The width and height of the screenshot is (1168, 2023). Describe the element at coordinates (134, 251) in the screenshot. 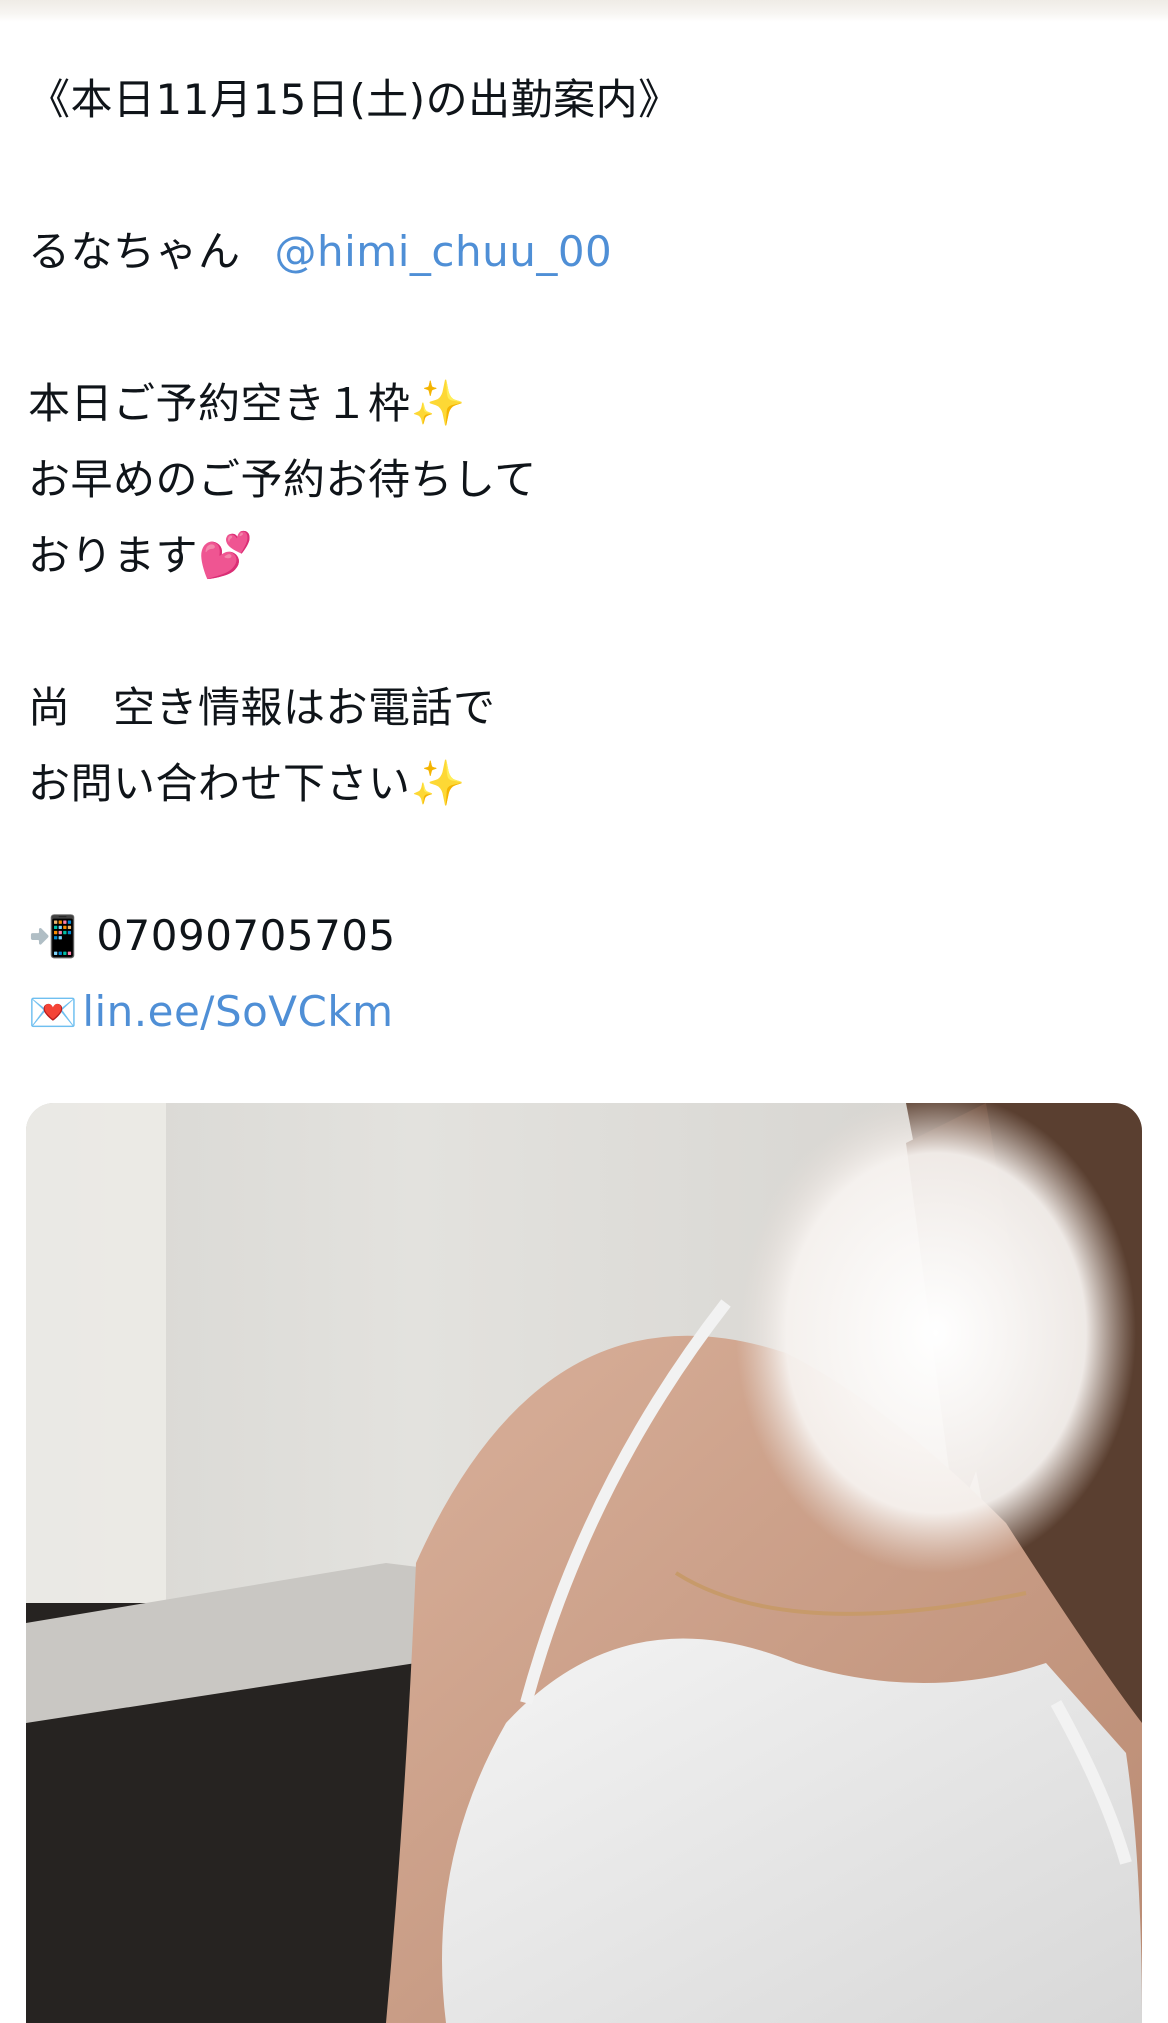

I see `cast-name: るなちゃん` at that location.